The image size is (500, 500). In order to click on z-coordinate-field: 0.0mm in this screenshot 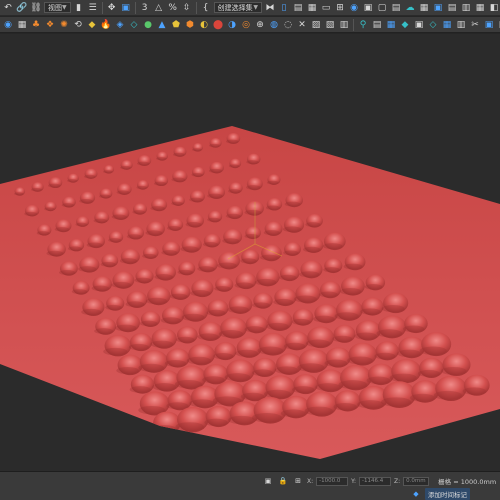, I will do `click(416, 481)`.